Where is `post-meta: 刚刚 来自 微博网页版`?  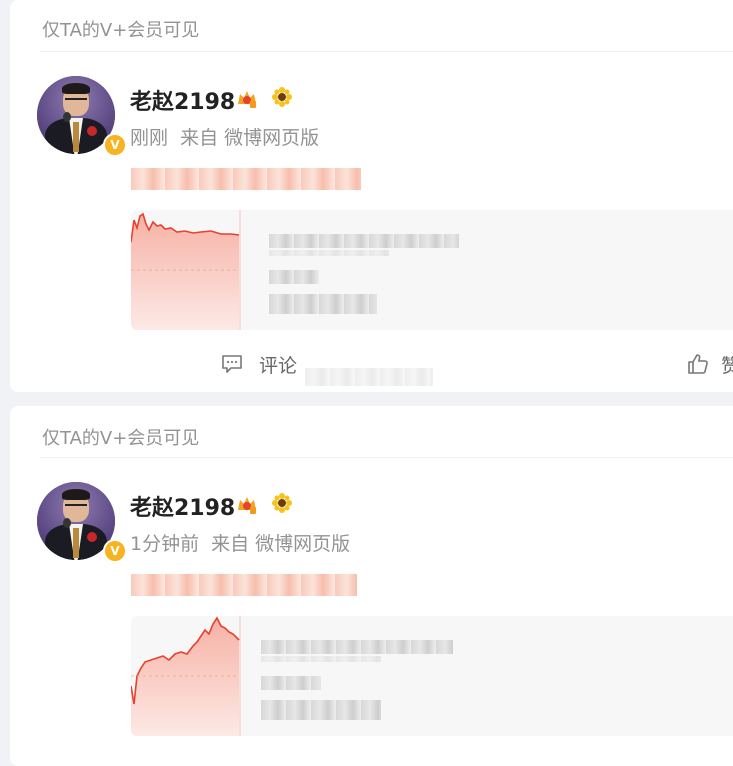
post-meta: 刚刚 来自 微博网页版 is located at coordinates (224, 136).